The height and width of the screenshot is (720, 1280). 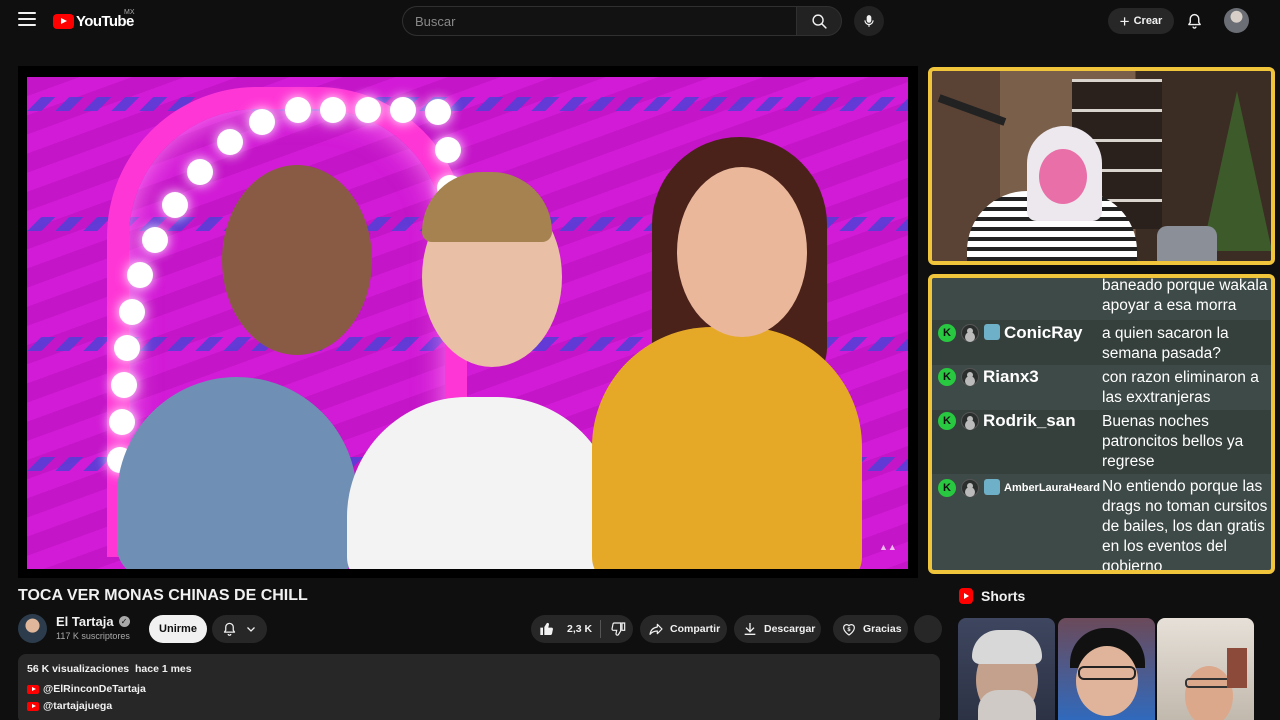 What do you see at coordinates (928, 629) in the screenshot?
I see `more-actions-button` at bounding box center [928, 629].